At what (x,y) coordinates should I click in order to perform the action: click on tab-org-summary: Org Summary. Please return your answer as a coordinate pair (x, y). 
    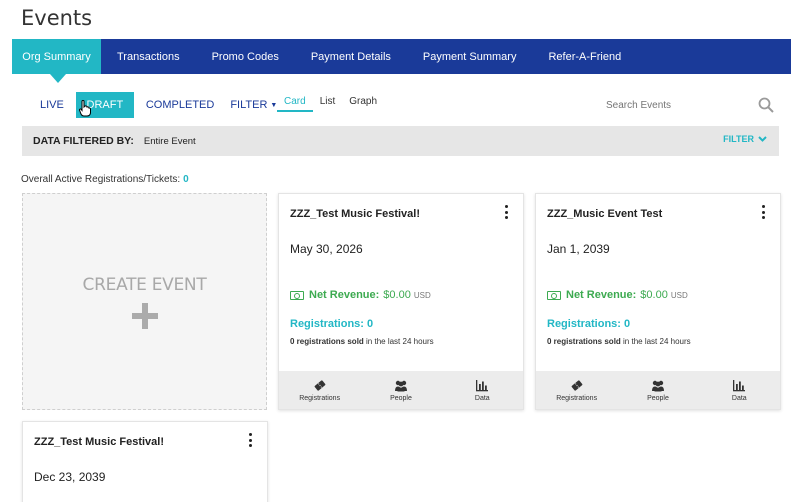
    Looking at the image, I should click on (56, 61).